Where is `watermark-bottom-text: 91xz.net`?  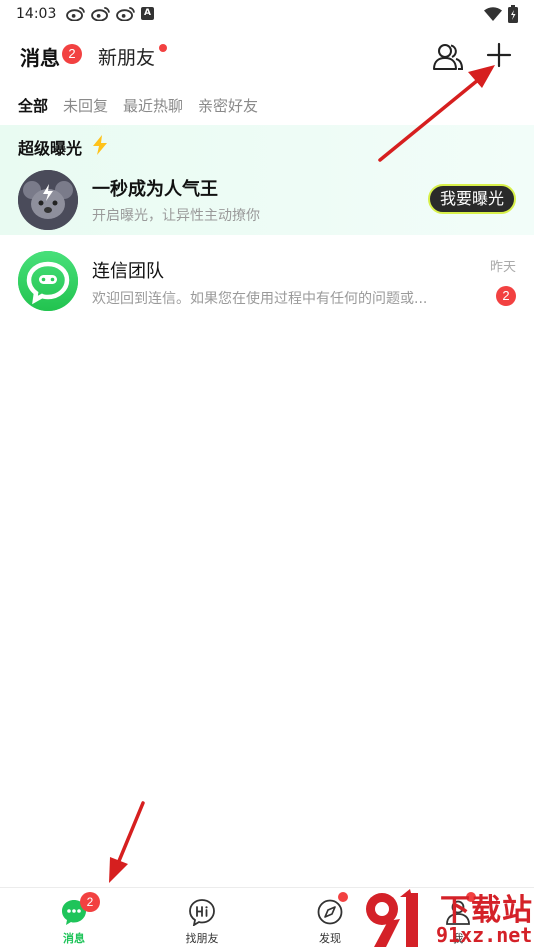
watermark-bottom-text: 91xz.net is located at coordinates (484, 935).